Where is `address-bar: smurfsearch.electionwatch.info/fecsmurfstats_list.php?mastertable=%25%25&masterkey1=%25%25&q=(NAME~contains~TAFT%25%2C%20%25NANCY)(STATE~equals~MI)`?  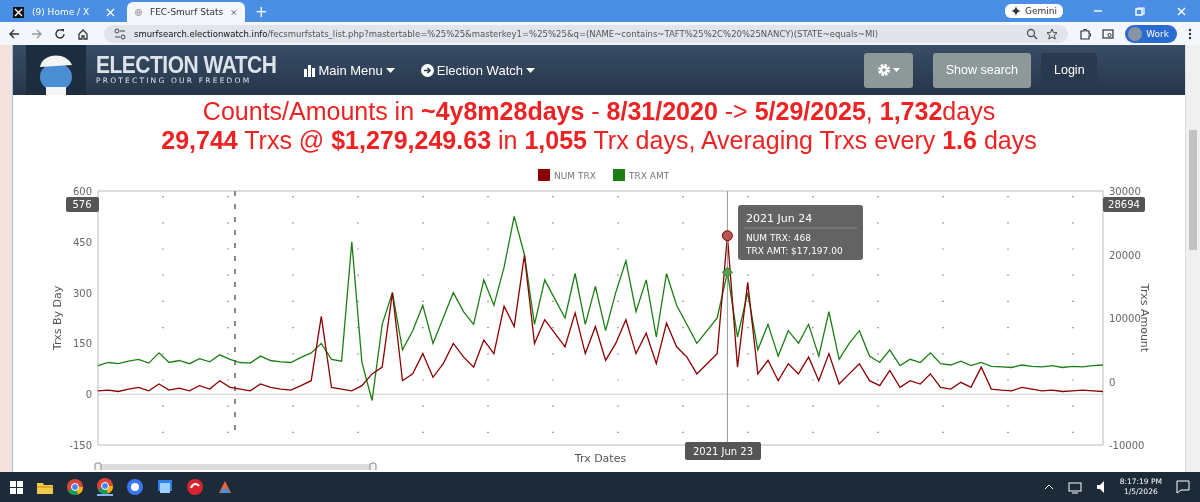 address-bar: smurfsearch.electionwatch.info/fecsmurfstats_list.php?mastertable=%25%25&masterkey1=%25%25&q=(NAME~contains~TAFT%25%2C%20%25NANCY)(STATE~equals~MI) is located at coordinates (586, 33).